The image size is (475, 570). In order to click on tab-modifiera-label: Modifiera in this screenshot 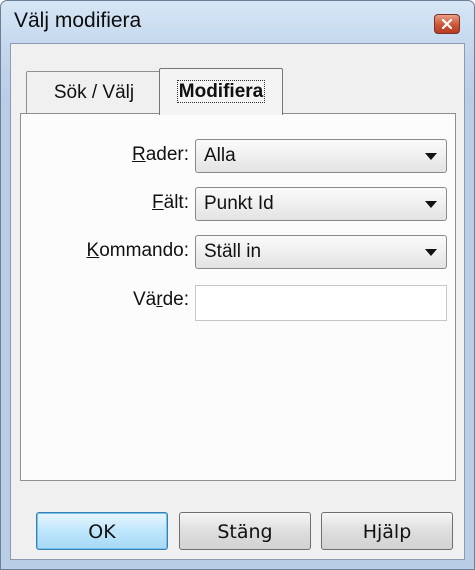, I will do `click(221, 91)`.